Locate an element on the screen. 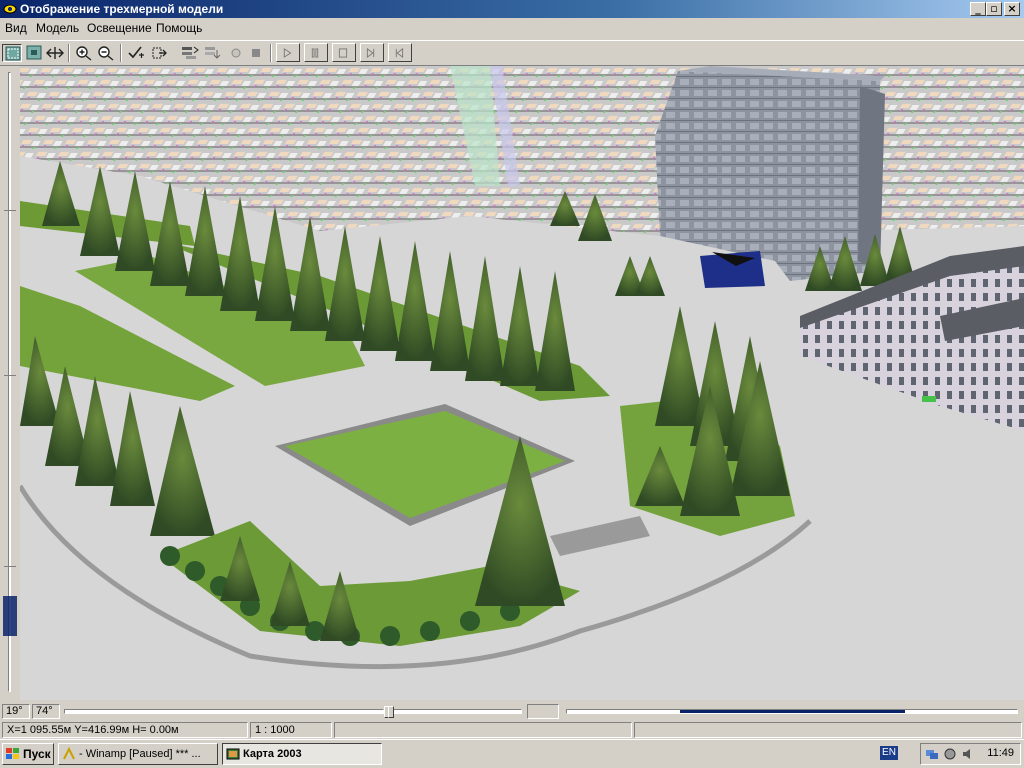 The width and height of the screenshot is (1024, 768). start-label: Пуск is located at coordinates (37, 754).